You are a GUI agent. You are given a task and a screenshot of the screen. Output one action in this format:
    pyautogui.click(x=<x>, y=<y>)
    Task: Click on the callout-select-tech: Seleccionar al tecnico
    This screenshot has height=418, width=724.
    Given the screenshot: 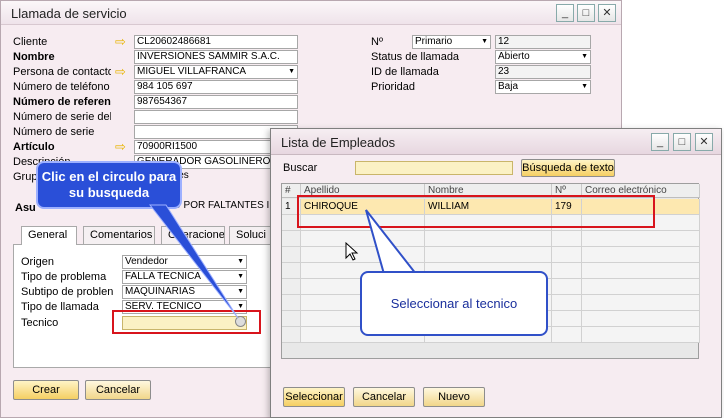 What is the action you would take?
    pyautogui.click(x=454, y=303)
    